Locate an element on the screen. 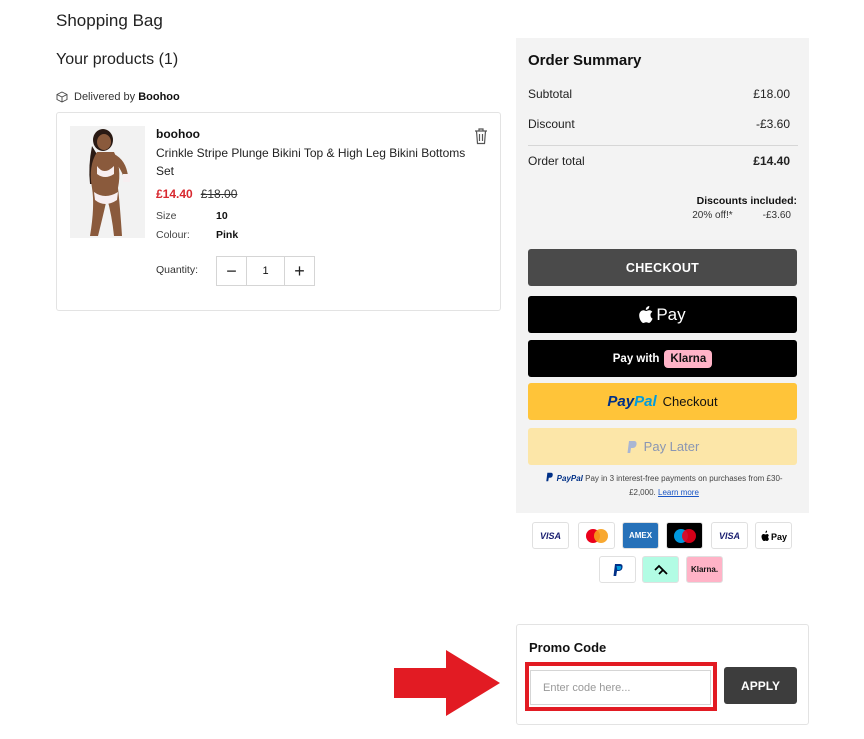 Image resolution: width=864 pixels, height=739 pixels. quantity-value: 1 is located at coordinates (265, 271).